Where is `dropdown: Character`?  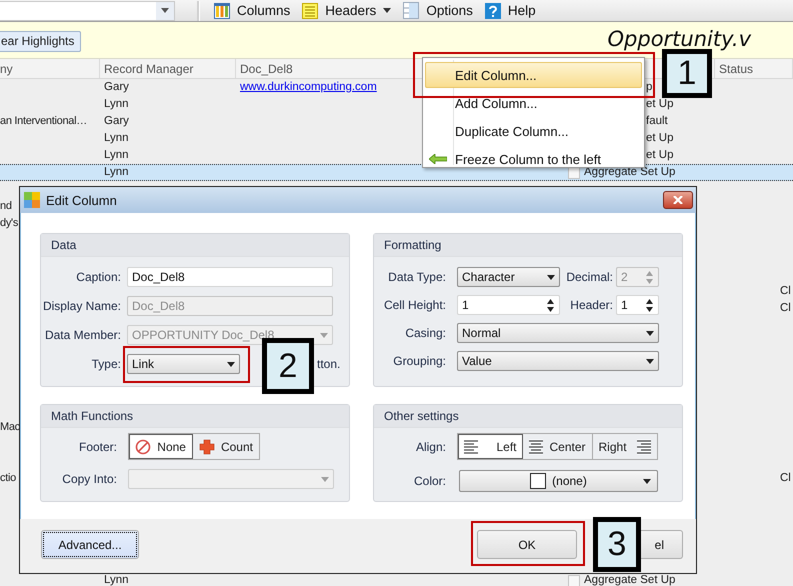
dropdown: Character is located at coordinates (508, 277).